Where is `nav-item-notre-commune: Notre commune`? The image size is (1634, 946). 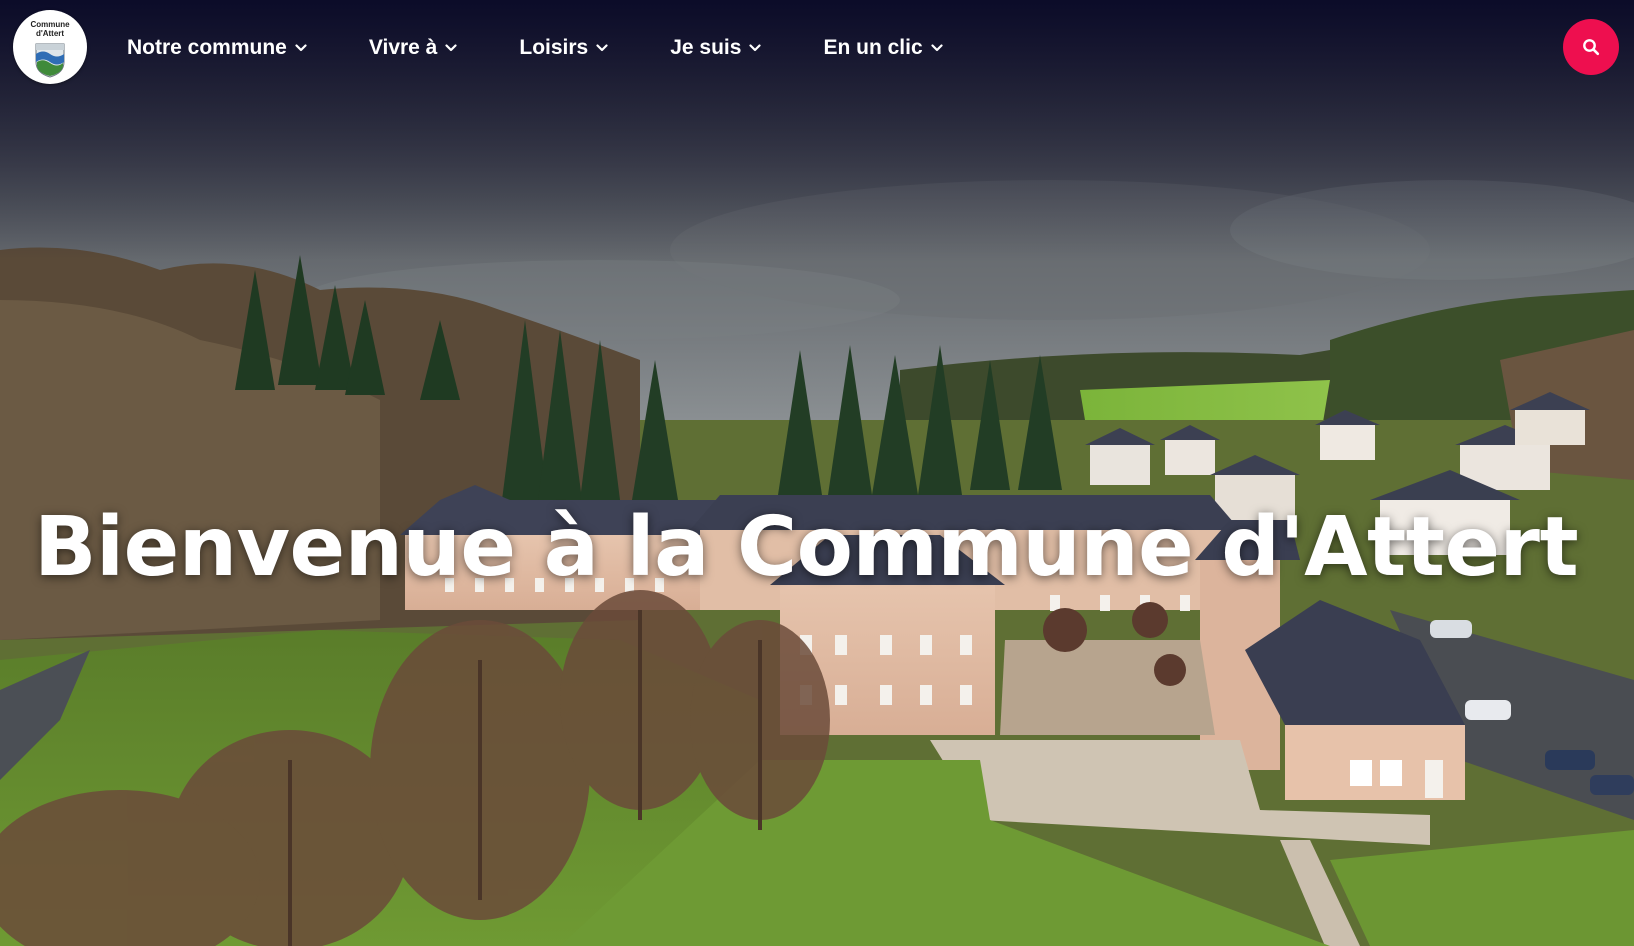 nav-item-notre-commune: Notre commune is located at coordinates (217, 48).